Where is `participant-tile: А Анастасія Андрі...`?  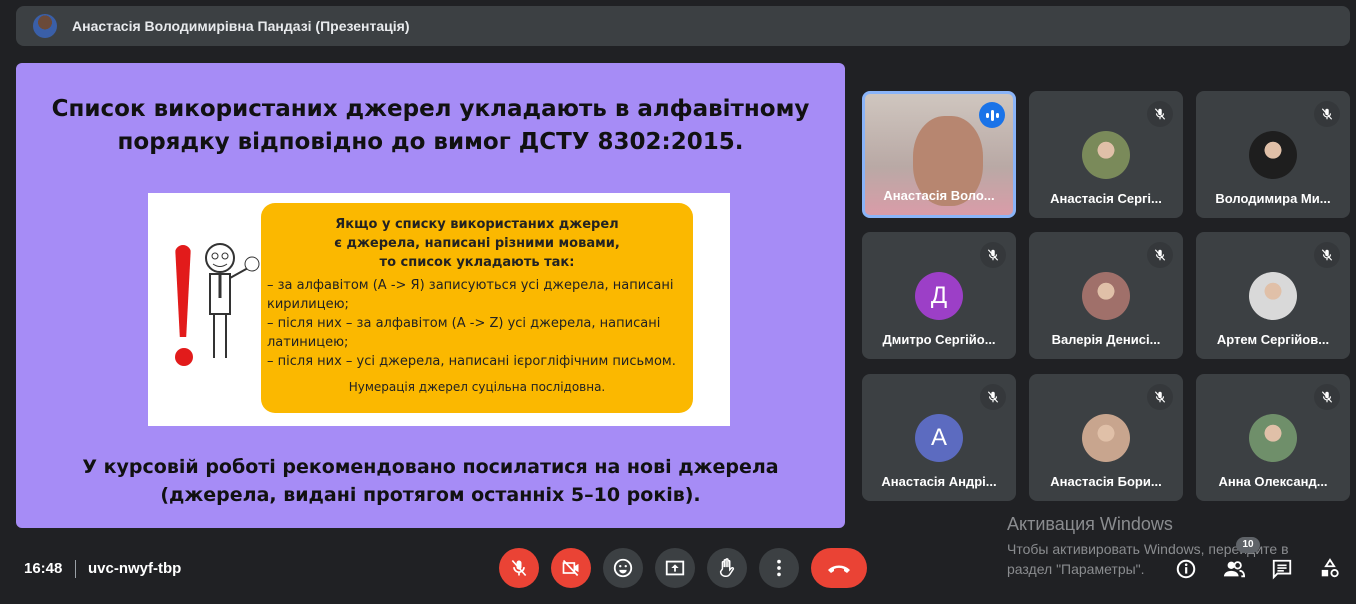
participant-tile: А Анастасія Андрі... is located at coordinates (939, 437).